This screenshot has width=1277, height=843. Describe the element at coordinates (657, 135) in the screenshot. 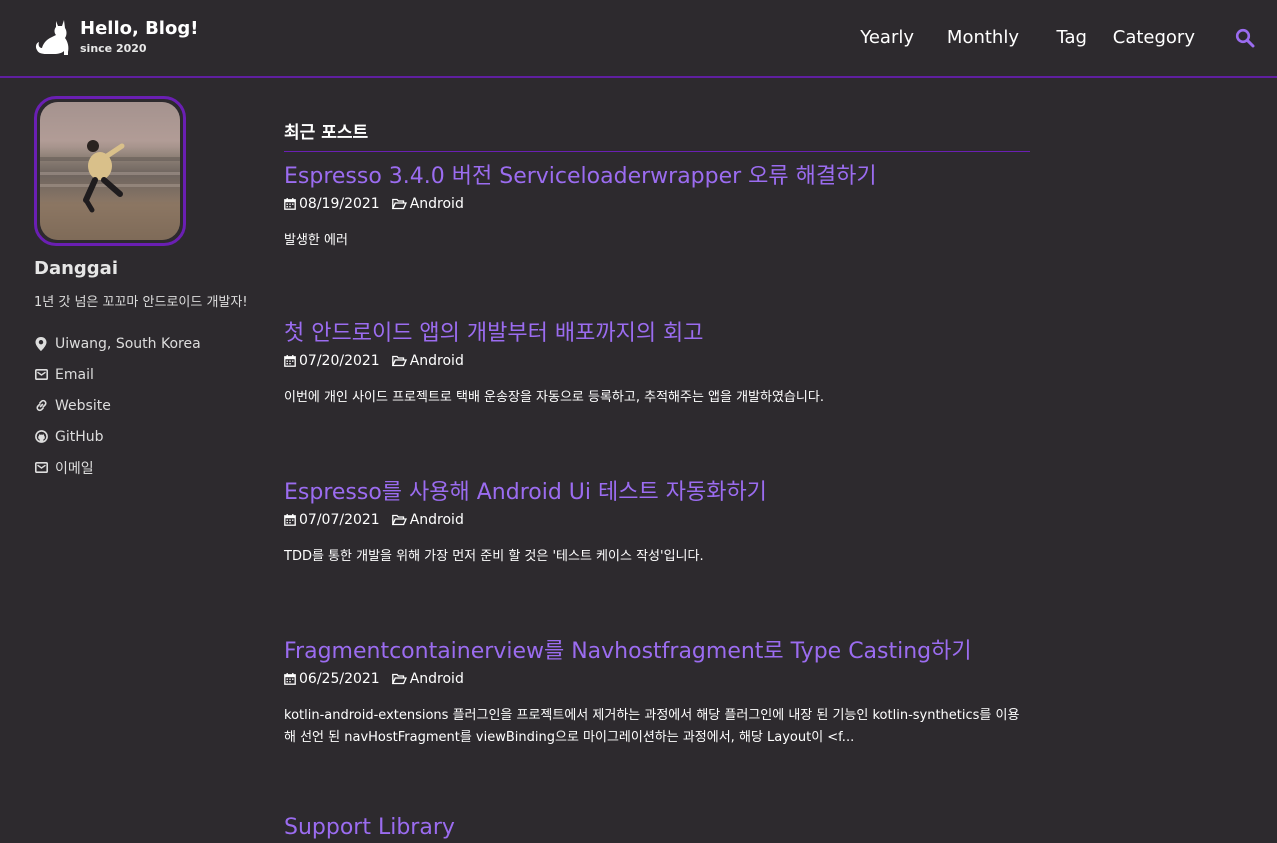

I see `section-title: 최근 포스트` at that location.